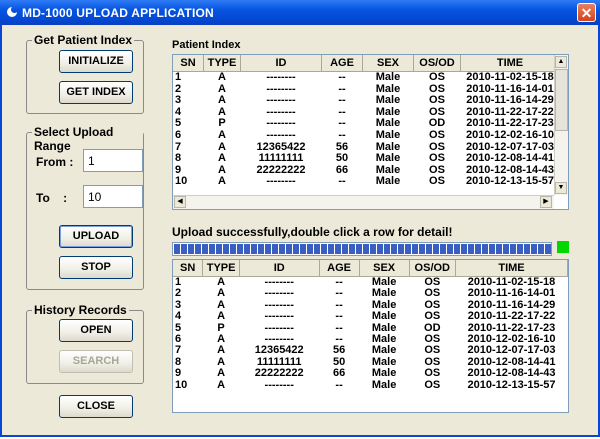 Image resolution: width=600 pixels, height=439 pixels. What do you see at coordinates (561, 188) in the screenshot?
I see `scroll-down-icon: ▼` at bounding box center [561, 188].